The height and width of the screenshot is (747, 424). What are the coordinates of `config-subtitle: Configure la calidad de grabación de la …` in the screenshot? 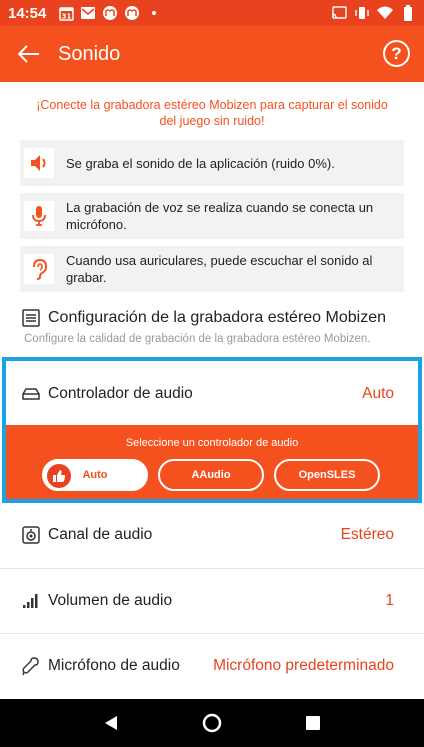 It's located at (197, 339).